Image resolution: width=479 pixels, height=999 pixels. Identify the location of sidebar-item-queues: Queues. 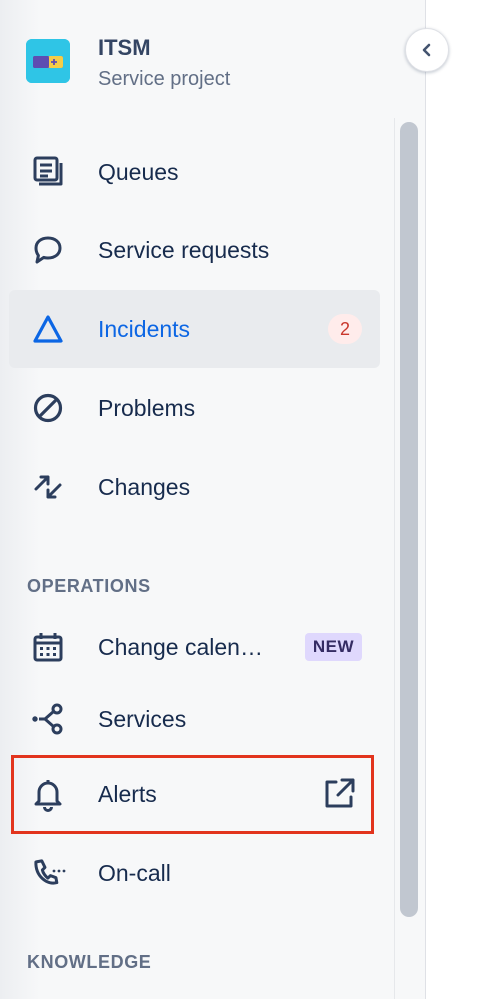
(194, 172).